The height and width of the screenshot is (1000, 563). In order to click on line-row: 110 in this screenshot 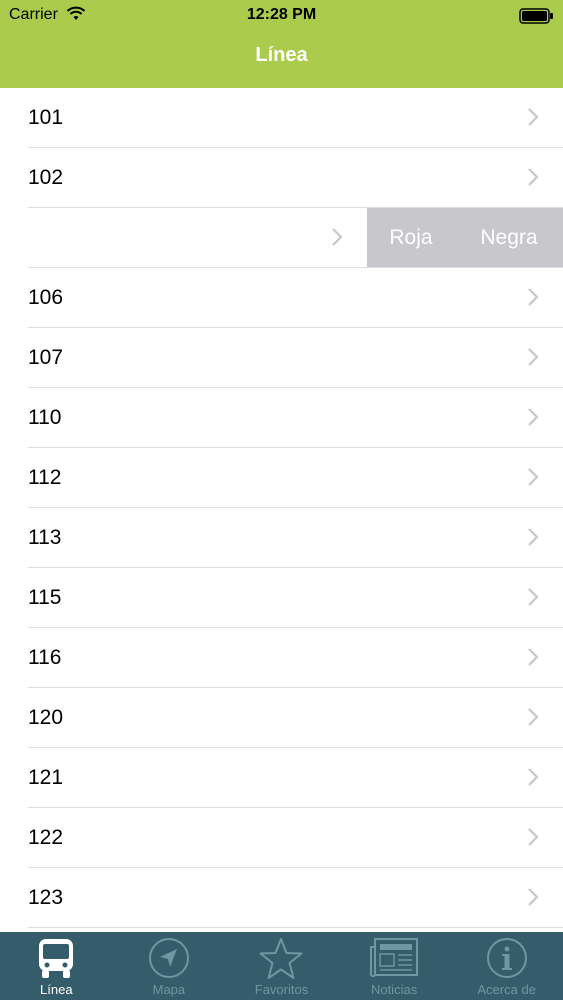, I will do `click(281, 418)`.